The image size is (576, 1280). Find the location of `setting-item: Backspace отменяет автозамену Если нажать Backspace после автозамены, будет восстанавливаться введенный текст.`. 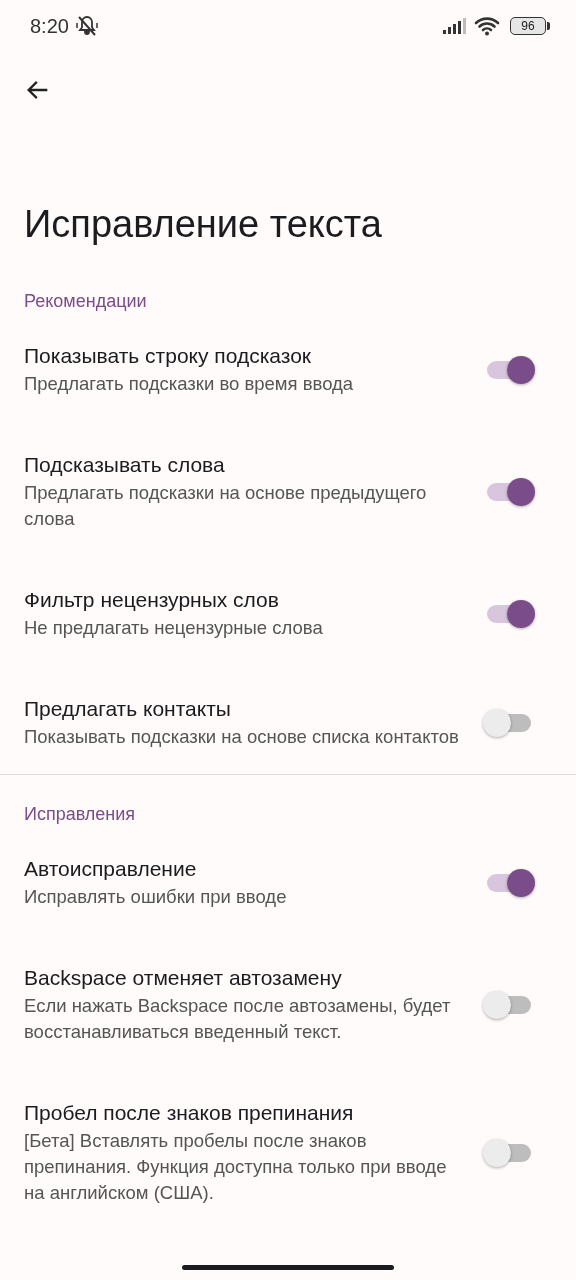

setting-item: Backspace отменяет автозамену Если нажать Backspace после автозамены, будет восстанавливаться введенный текст. is located at coordinates (288, 1003).